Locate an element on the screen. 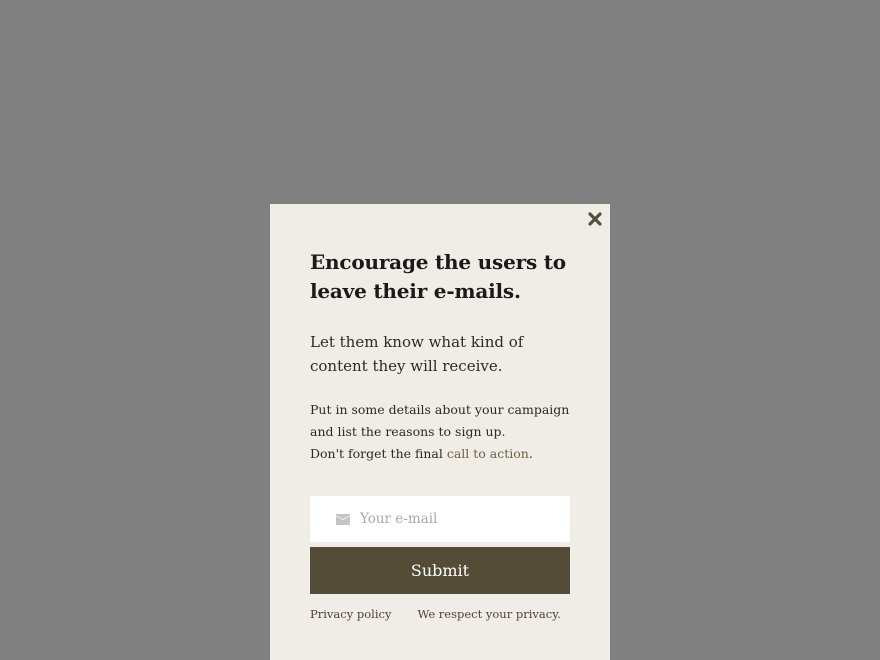 The width and height of the screenshot is (880, 660). submit-button: Submit is located at coordinates (440, 570).